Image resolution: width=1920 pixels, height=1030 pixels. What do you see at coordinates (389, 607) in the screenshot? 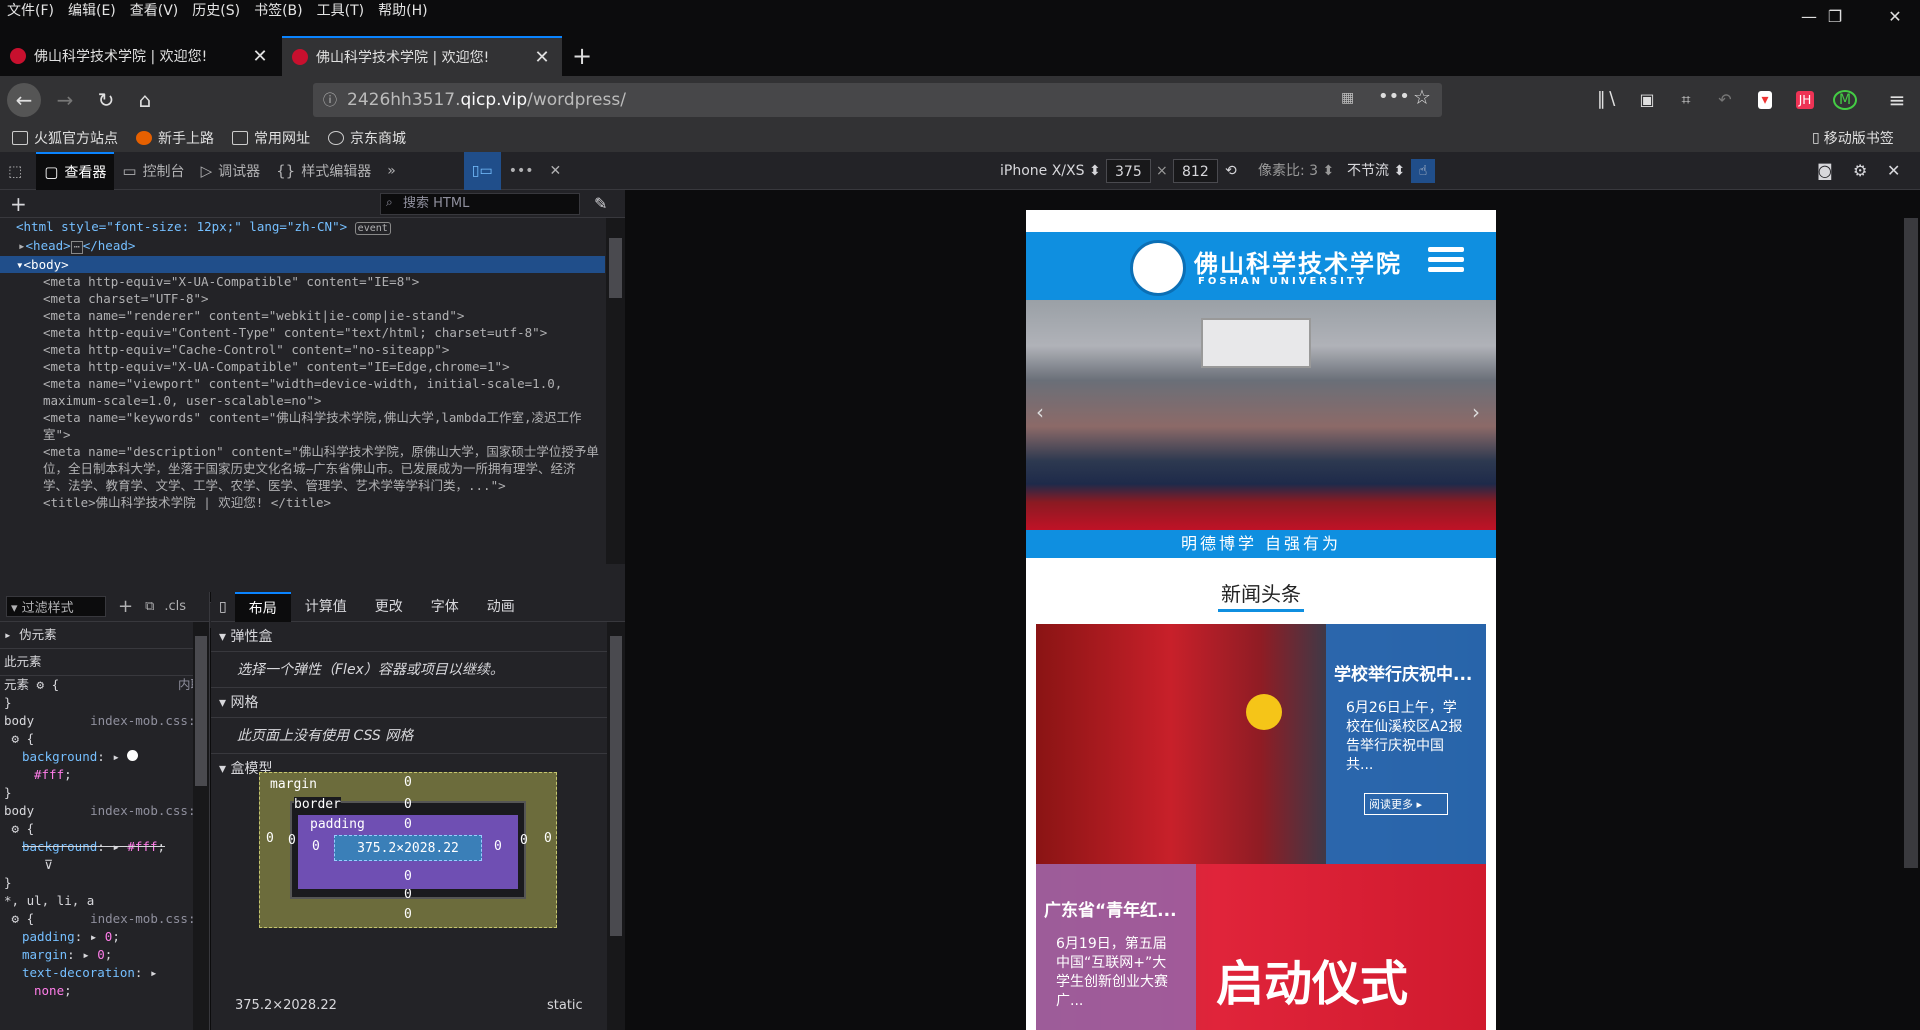
I see `tab-changes: 更改` at bounding box center [389, 607].